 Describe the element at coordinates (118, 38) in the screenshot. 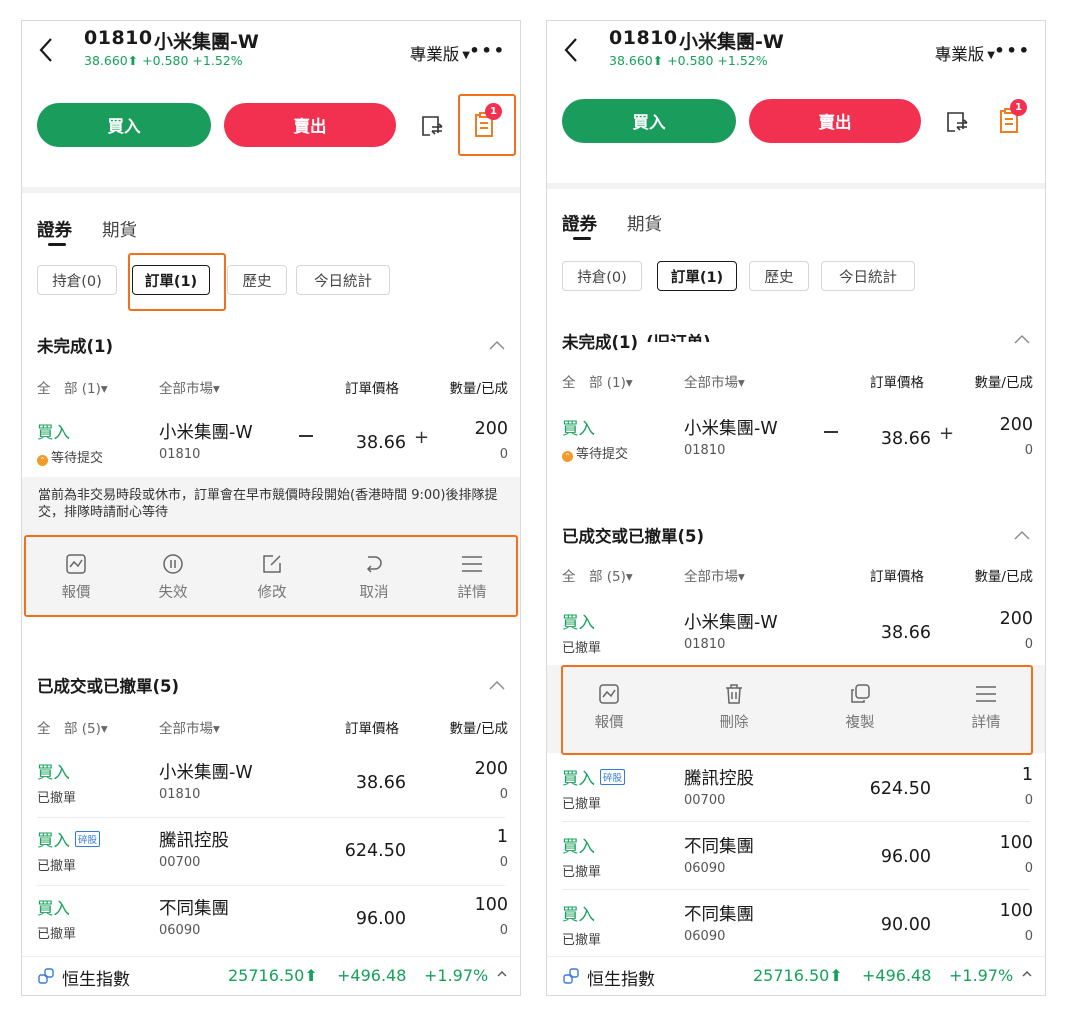

I see `stock-code: 01810` at that location.